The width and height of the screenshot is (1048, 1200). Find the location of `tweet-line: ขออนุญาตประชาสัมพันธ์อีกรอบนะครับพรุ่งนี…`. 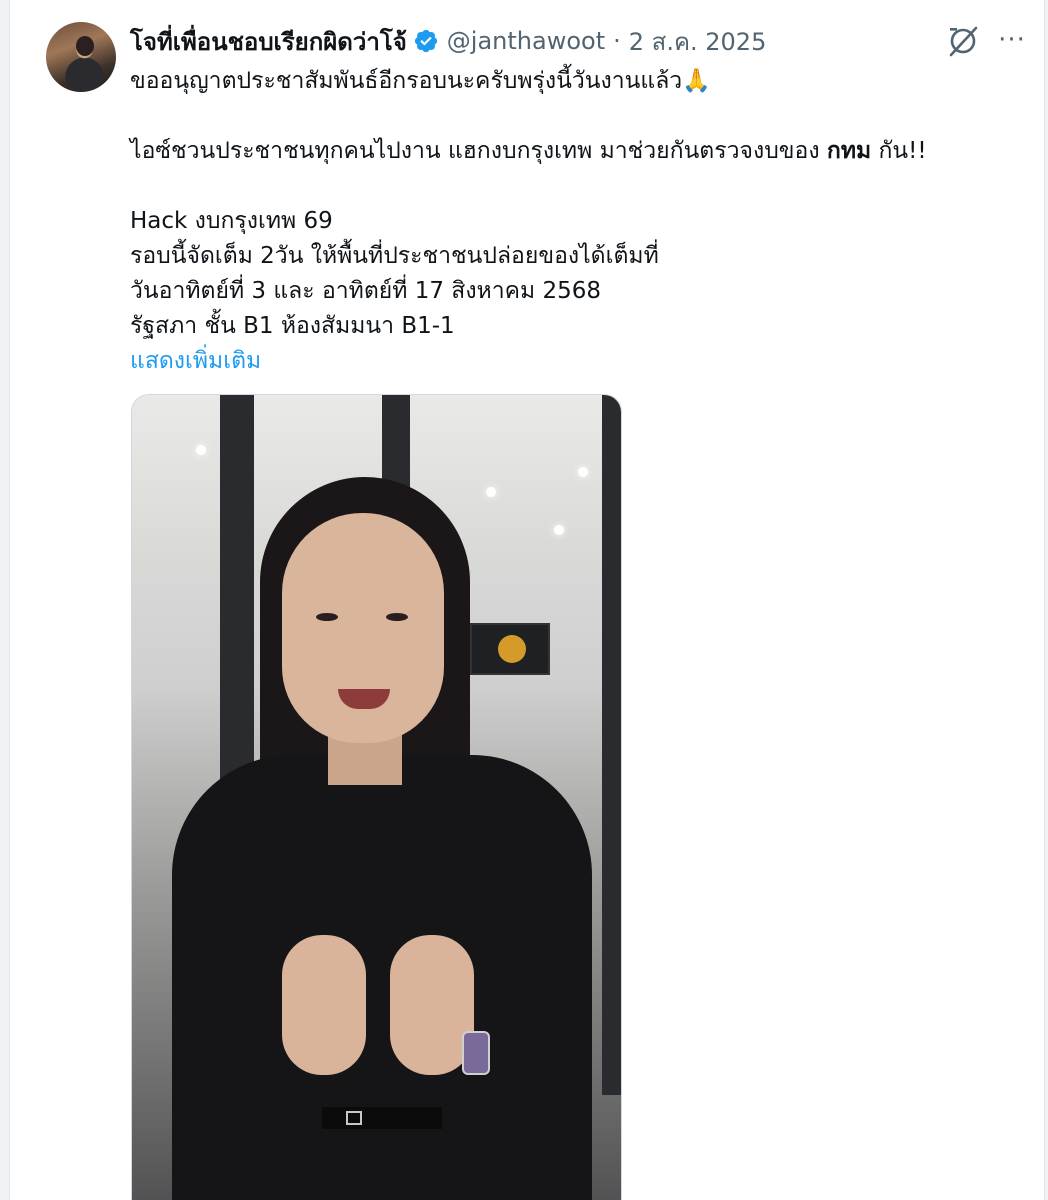

tweet-line: ขออนุญาตประชาสัมพันธ์อีกรอบนะครับพรุ่งนี… is located at coordinates (420, 81).